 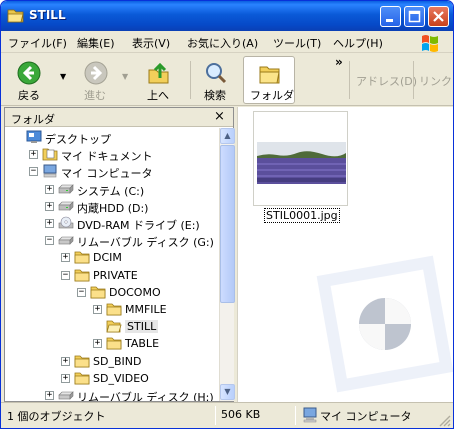 I want to click on minimize-button, so click(x=390, y=16).